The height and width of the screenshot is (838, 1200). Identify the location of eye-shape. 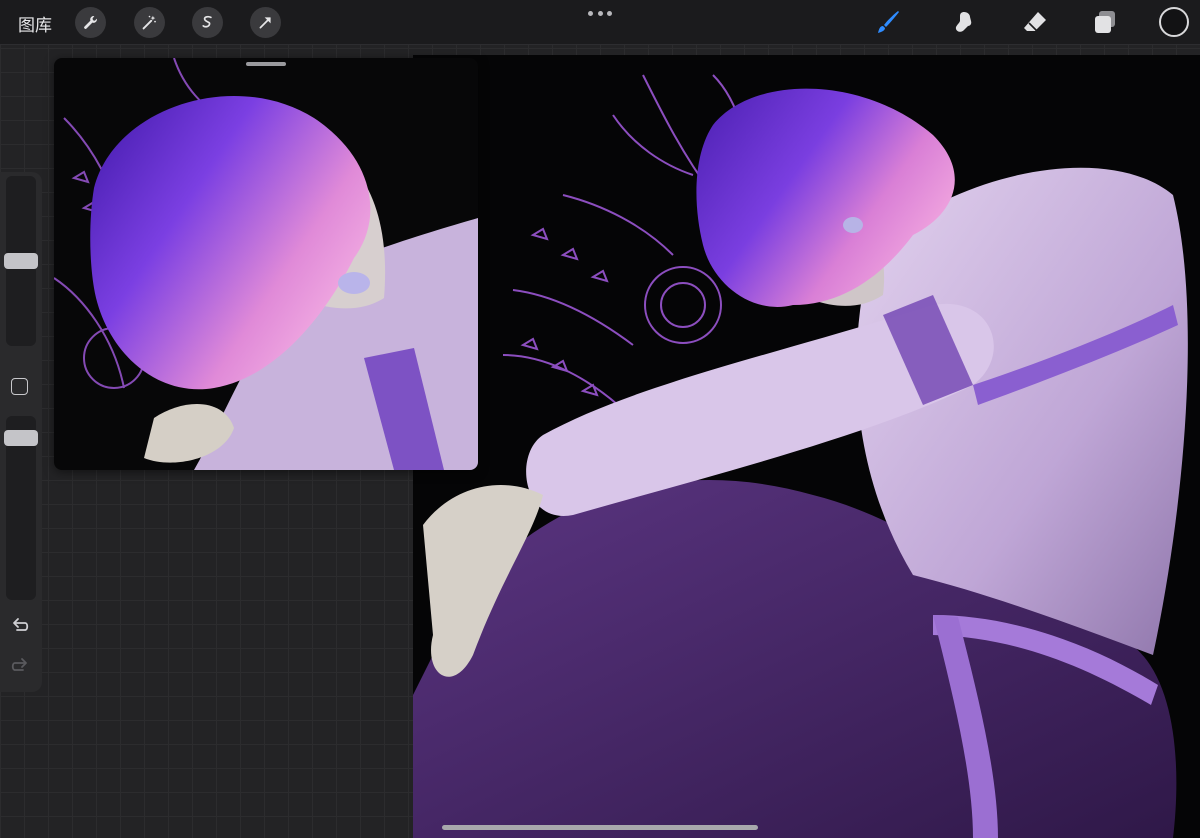
(853, 225).